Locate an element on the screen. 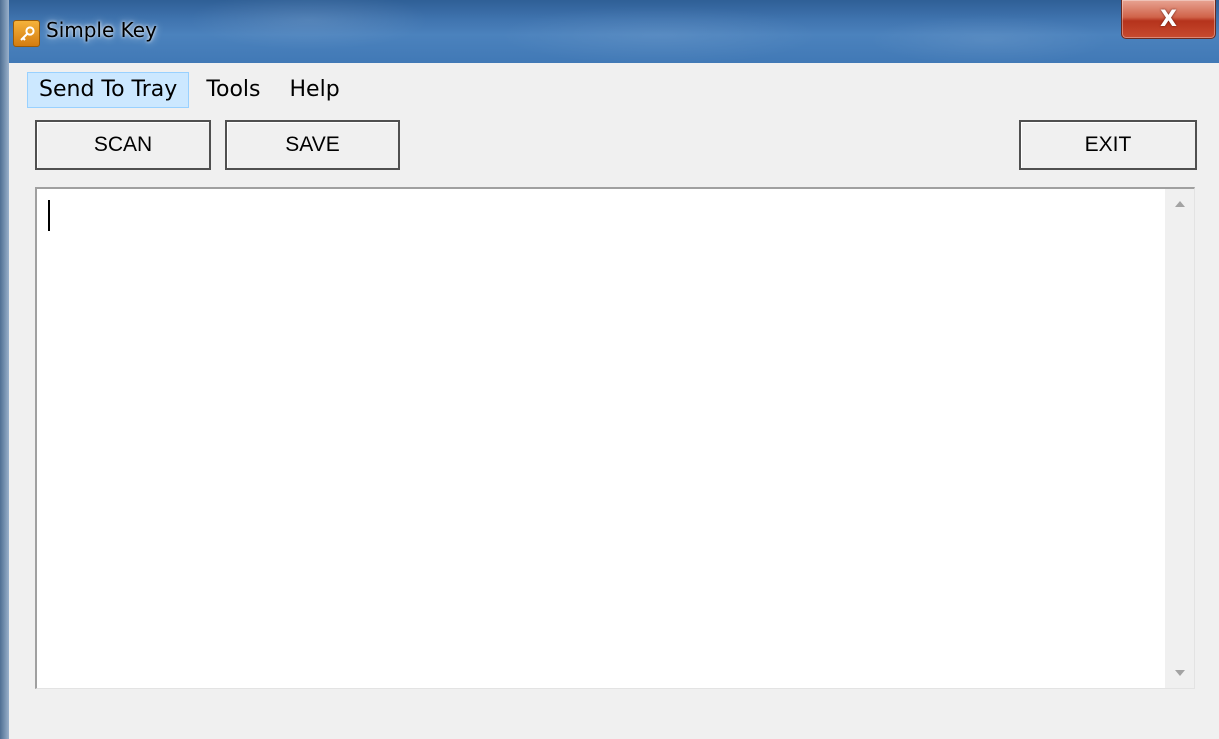 This screenshot has width=1219, height=739. window-left-border is located at coordinates (4, 369).